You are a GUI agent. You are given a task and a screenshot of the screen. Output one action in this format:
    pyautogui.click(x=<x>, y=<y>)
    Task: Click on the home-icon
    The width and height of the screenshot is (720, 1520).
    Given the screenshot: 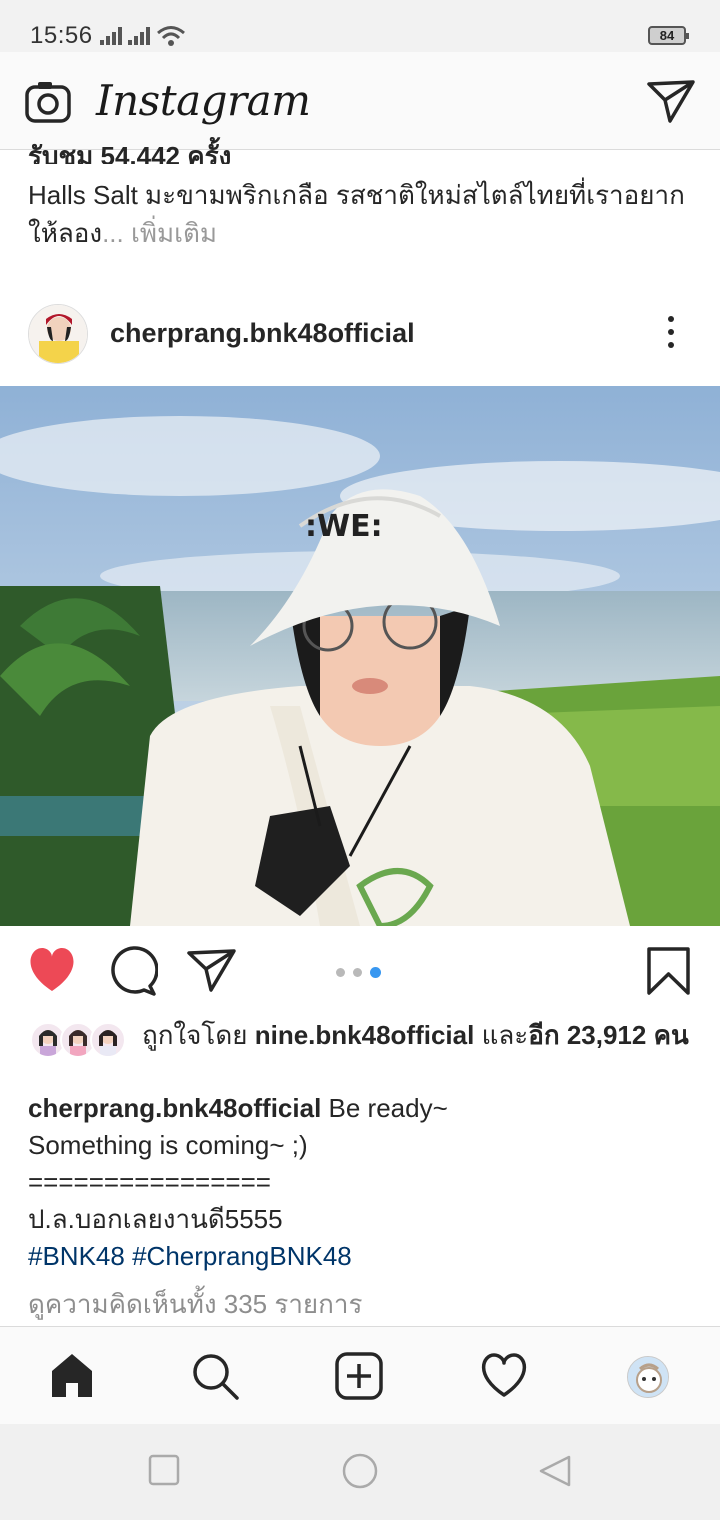 What is the action you would take?
    pyautogui.click(x=72, y=1375)
    